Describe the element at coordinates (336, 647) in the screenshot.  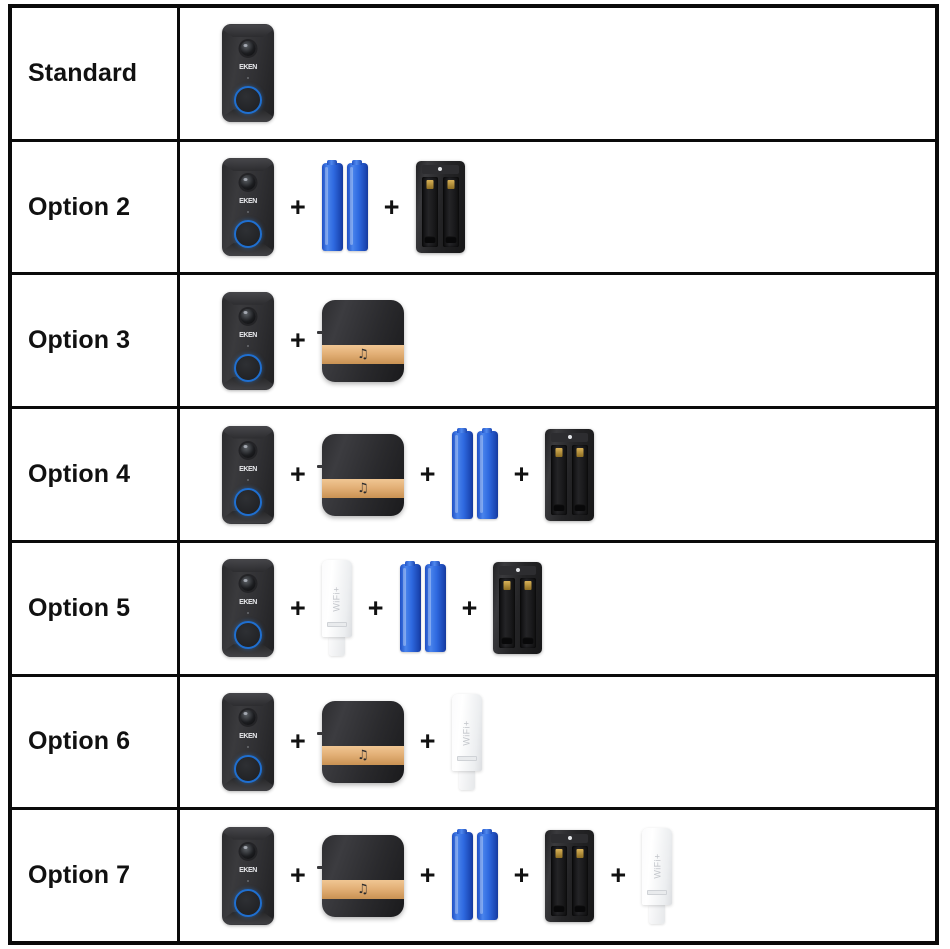
I see `wifi-extender-base` at that location.